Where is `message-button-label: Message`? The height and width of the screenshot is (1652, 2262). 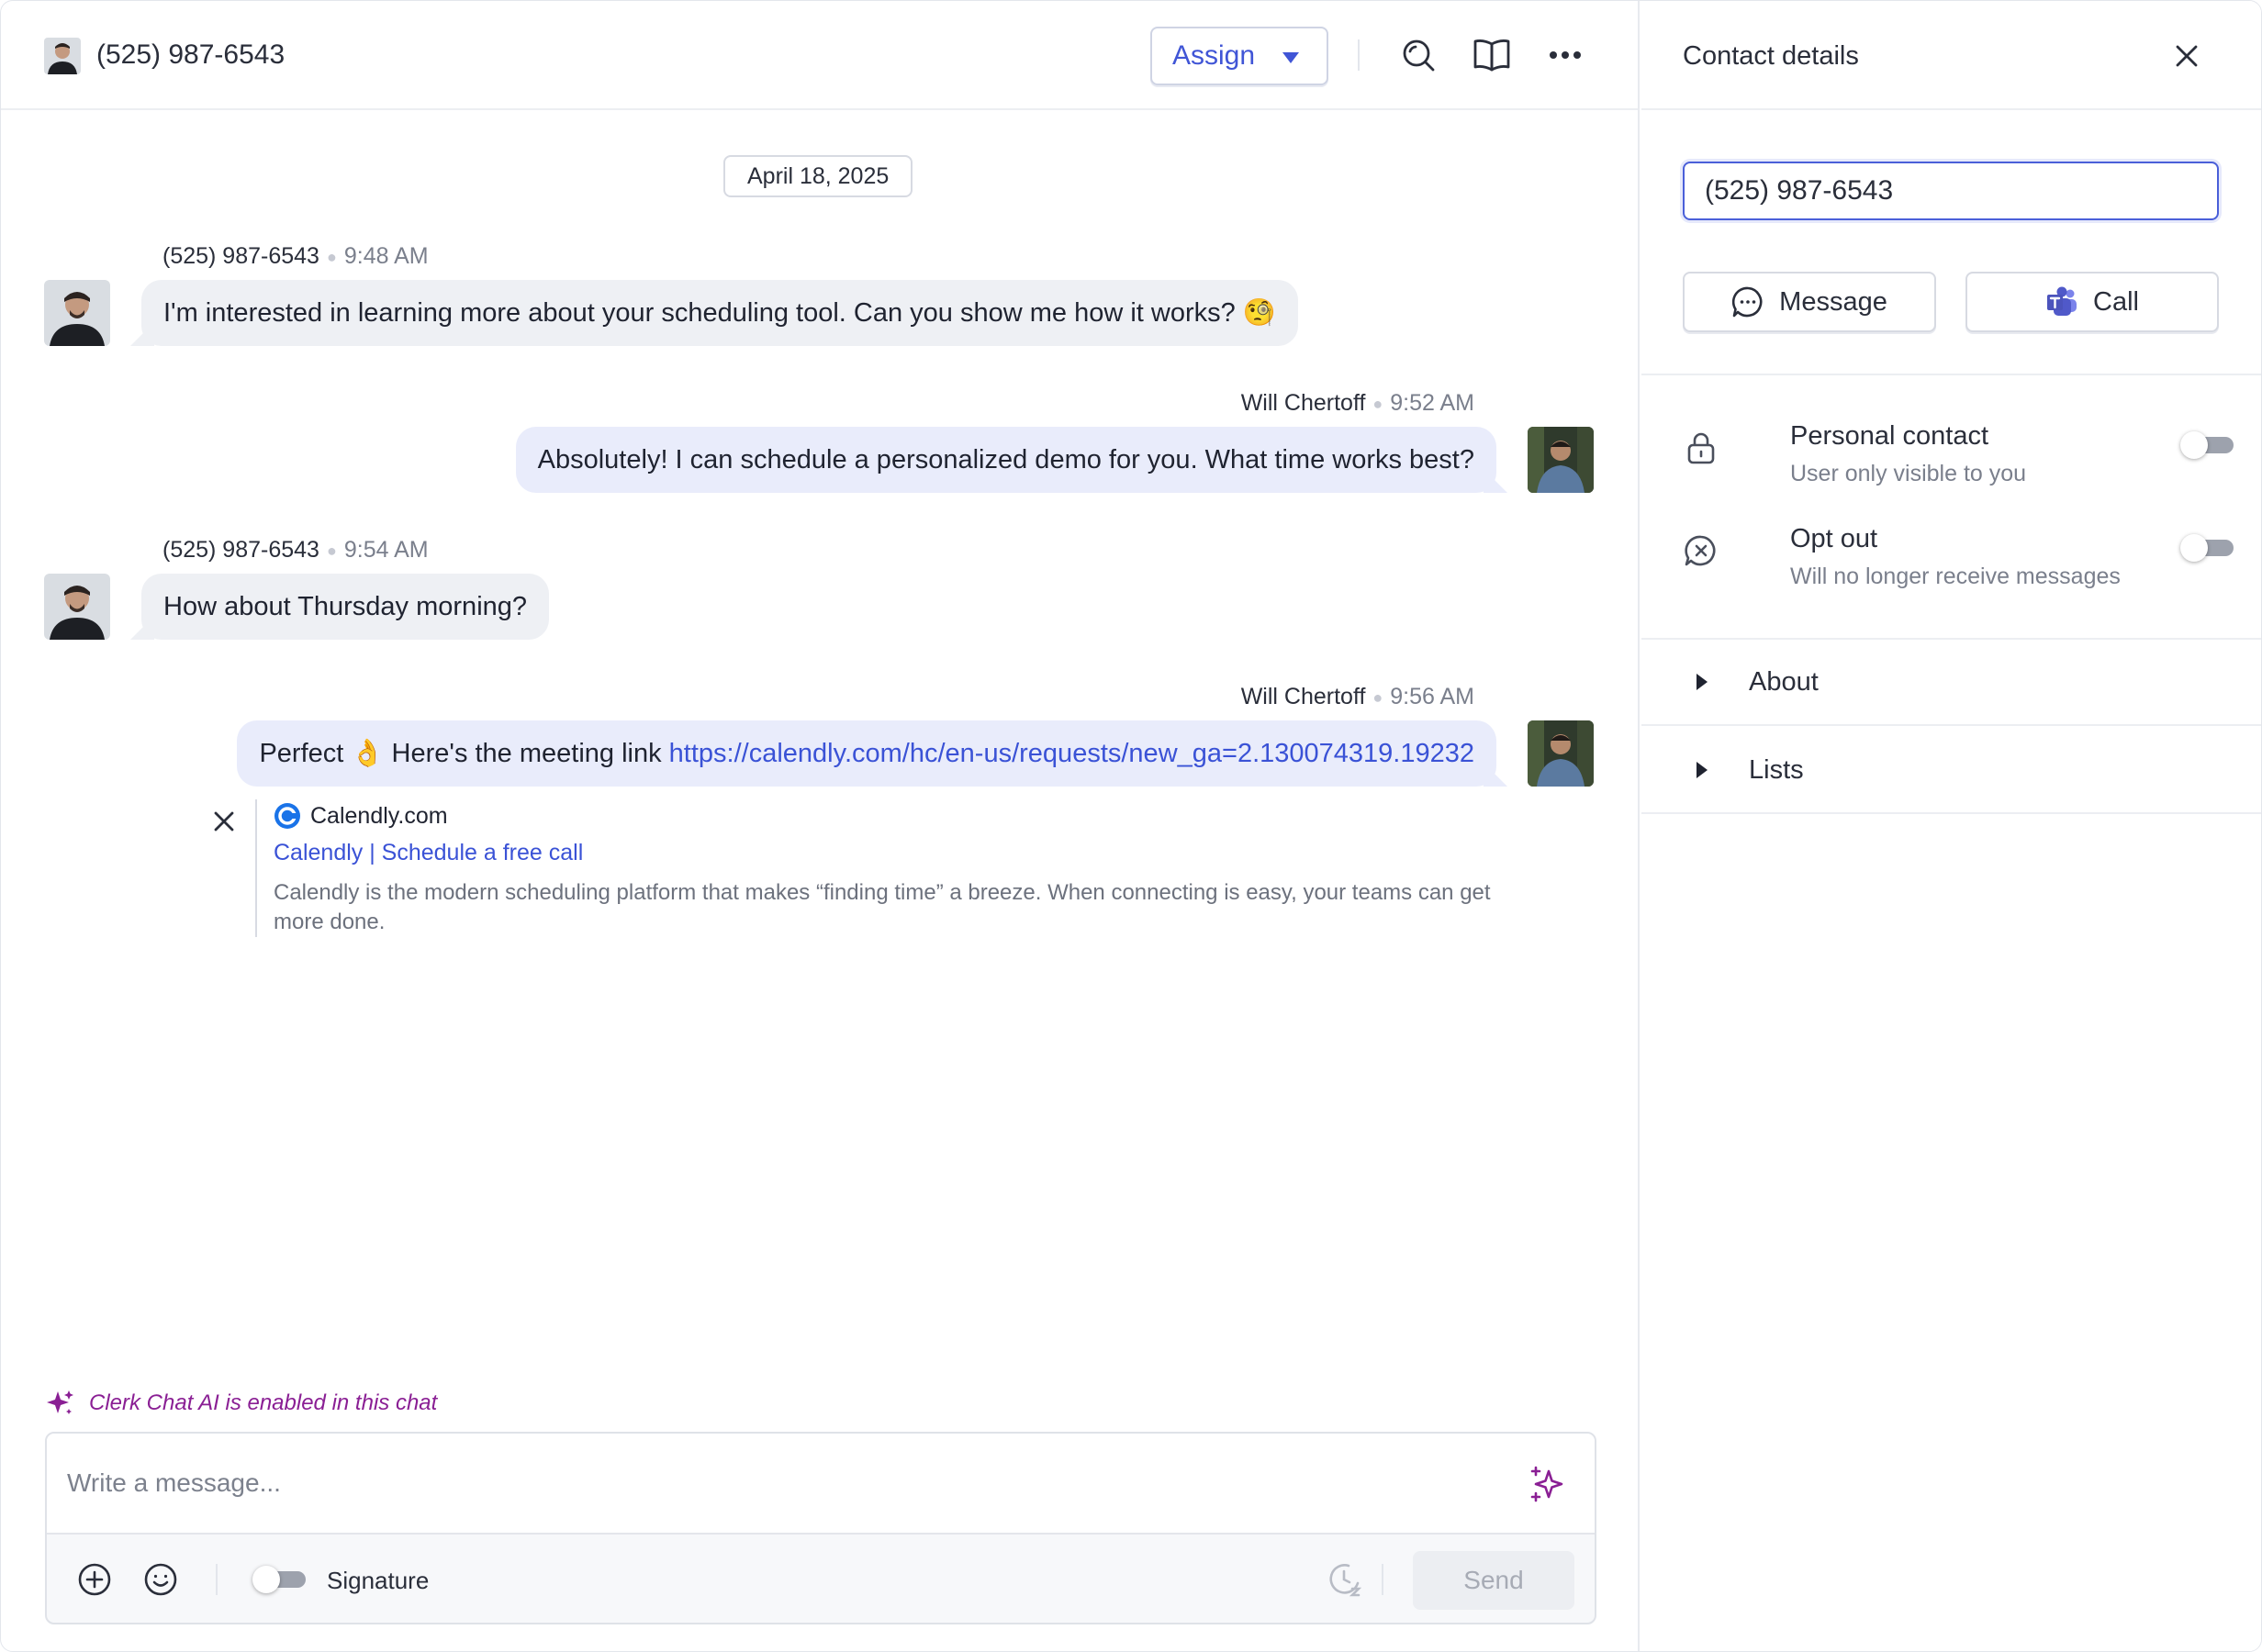 message-button-label: Message is located at coordinates (1833, 302).